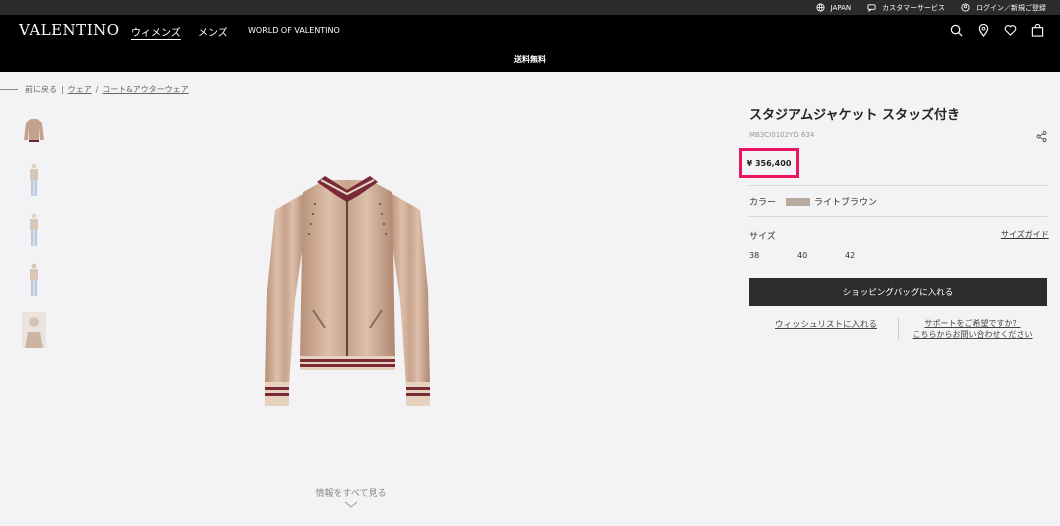  I want to click on see-all-info-link: 情報をすべて見る, so click(351, 492).